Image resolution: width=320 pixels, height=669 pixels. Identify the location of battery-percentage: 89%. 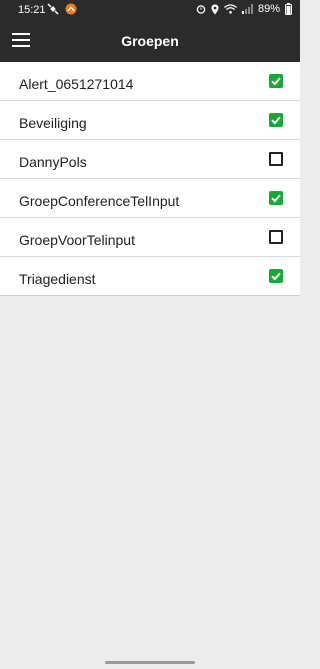
(268, 9).